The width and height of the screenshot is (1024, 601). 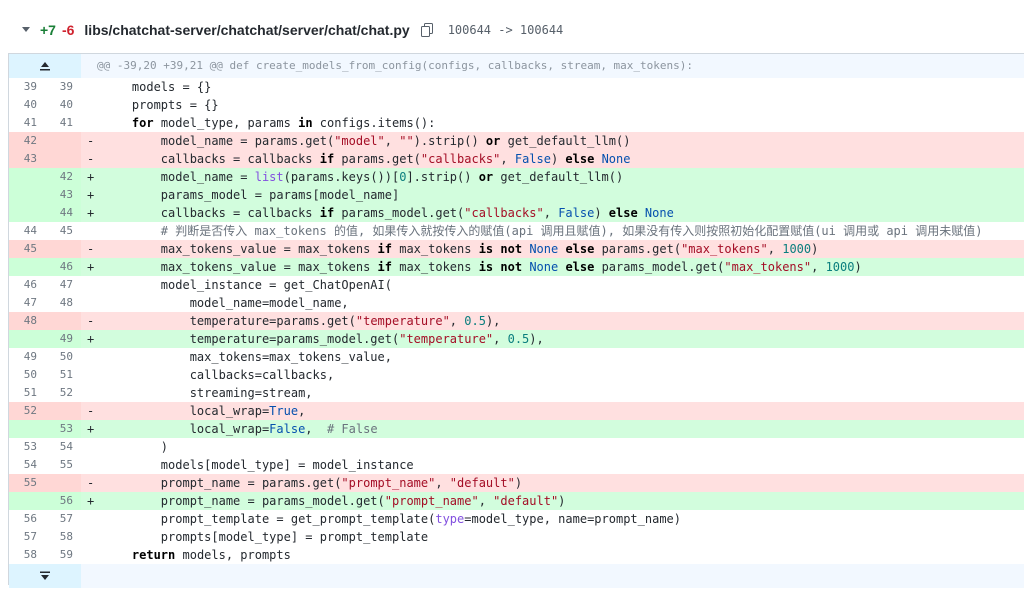 I want to click on new-line-number: 56, so click(x=63, y=501).